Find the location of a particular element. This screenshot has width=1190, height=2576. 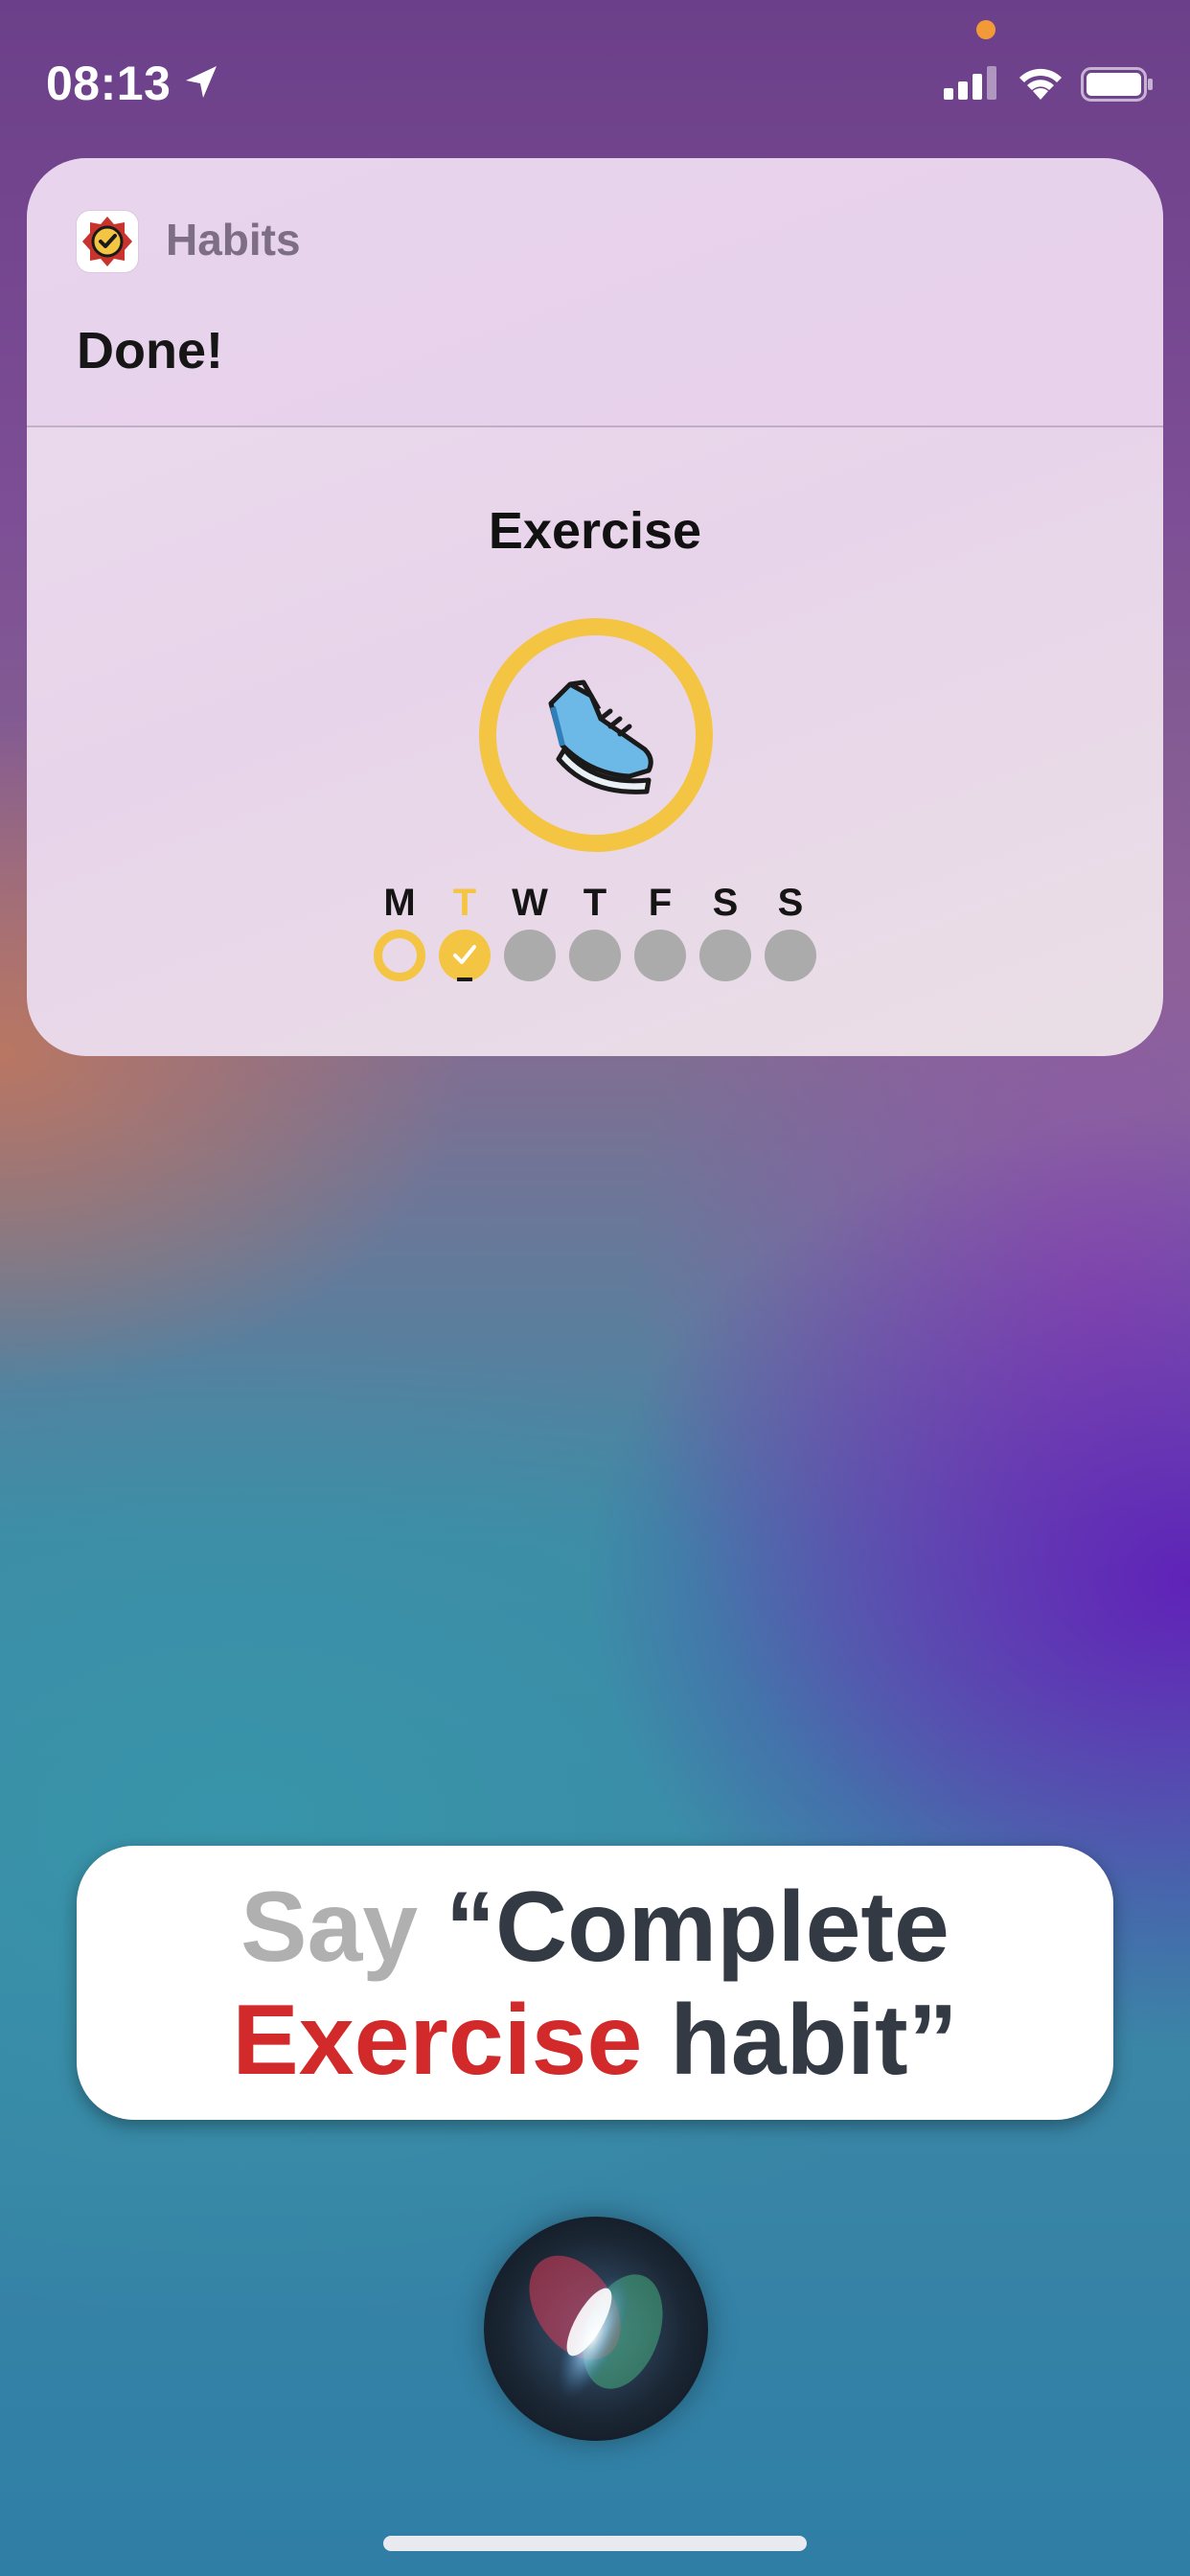

prompt-line-2: Exercise habit” is located at coordinates (595, 2041).